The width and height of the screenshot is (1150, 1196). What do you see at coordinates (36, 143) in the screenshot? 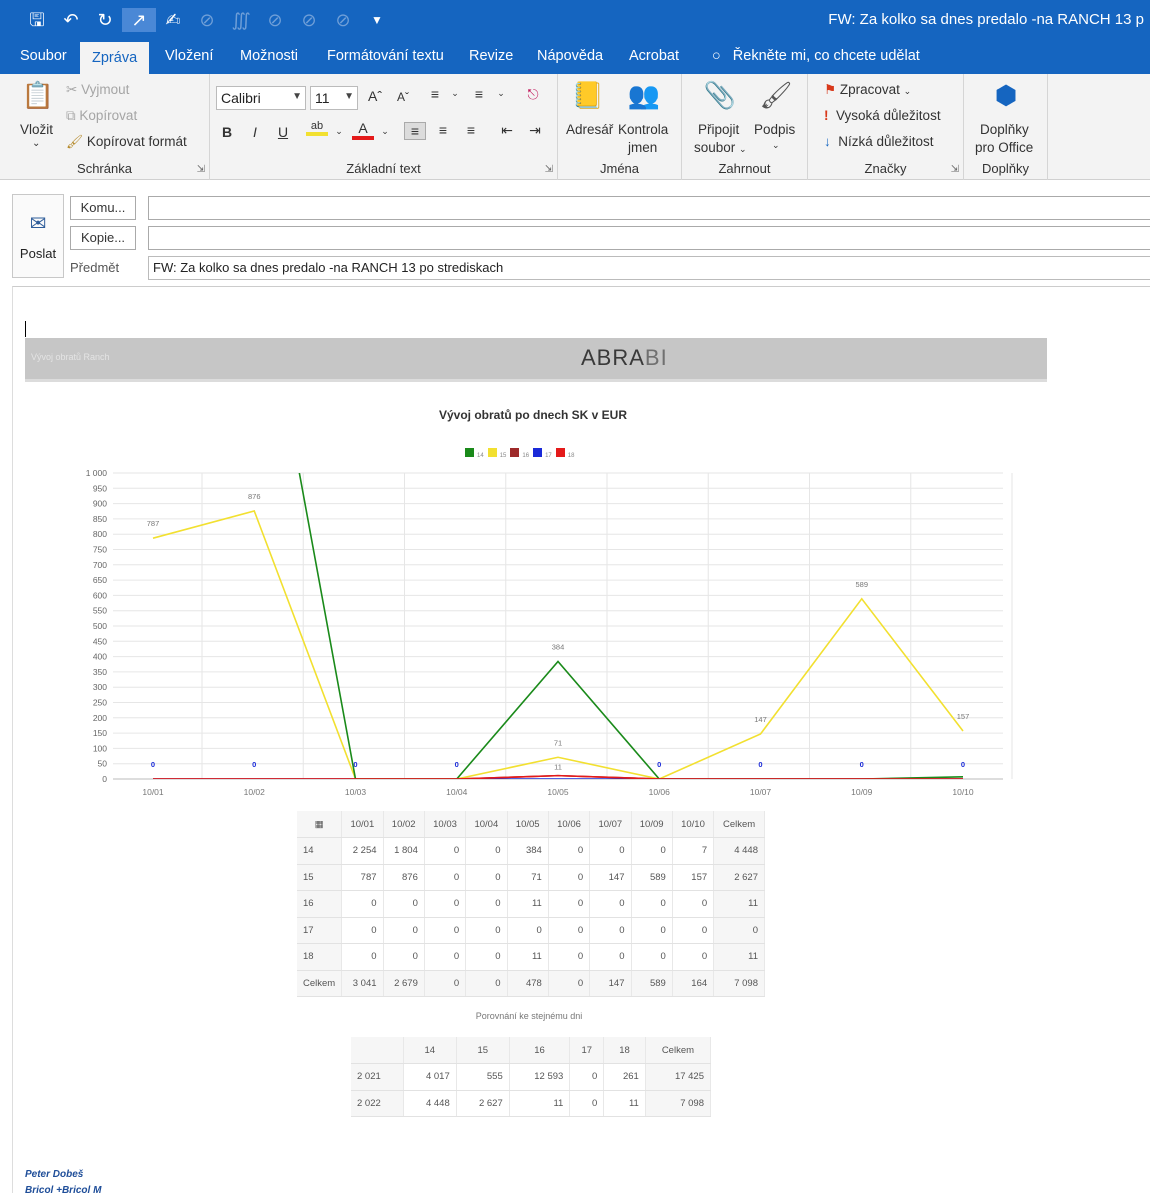
I see `paste-dropdown-icon: ⌄` at bounding box center [36, 143].